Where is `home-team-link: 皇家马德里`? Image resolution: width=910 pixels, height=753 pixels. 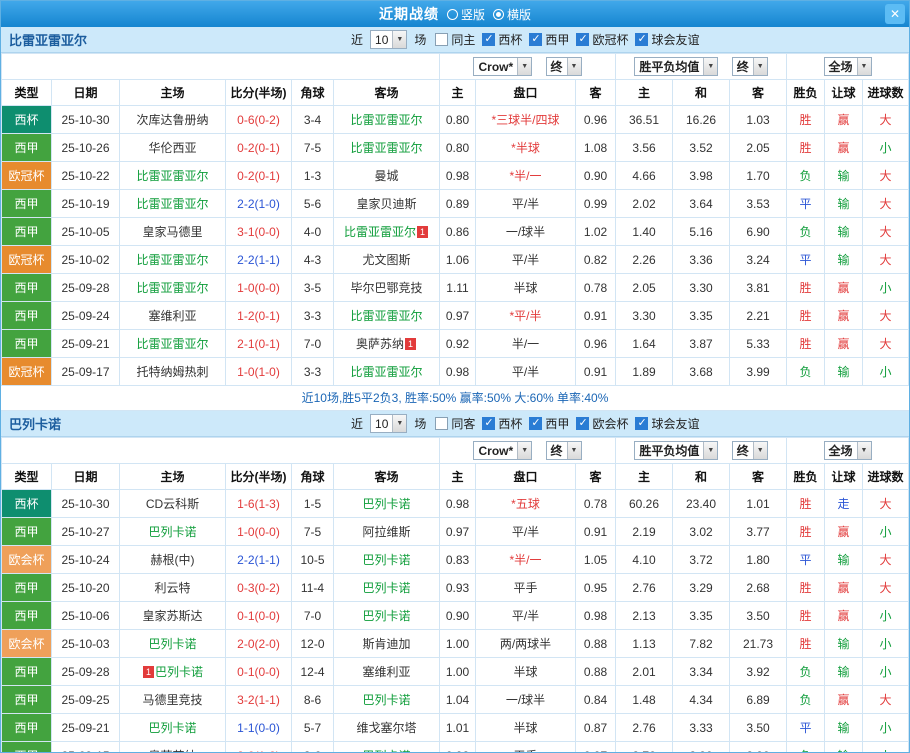
home-team-link: 皇家马德里 is located at coordinates (172, 232).